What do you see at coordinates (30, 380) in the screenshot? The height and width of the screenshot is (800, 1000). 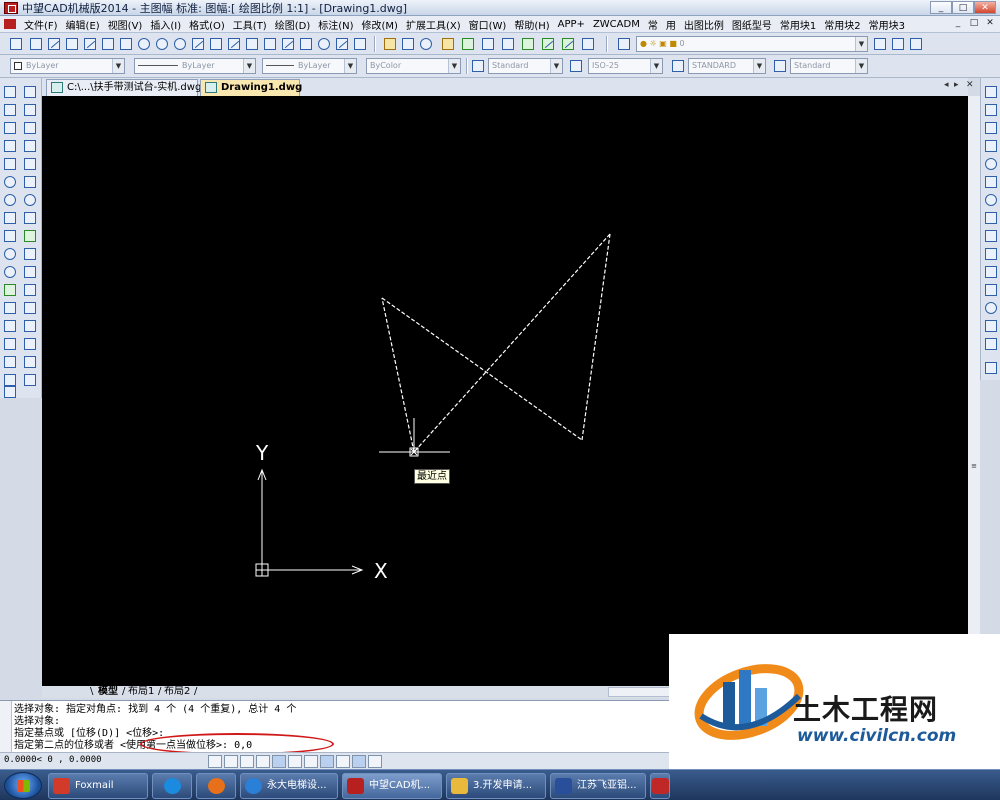 I see `edit-tool-icon` at bounding box center [30, 380].